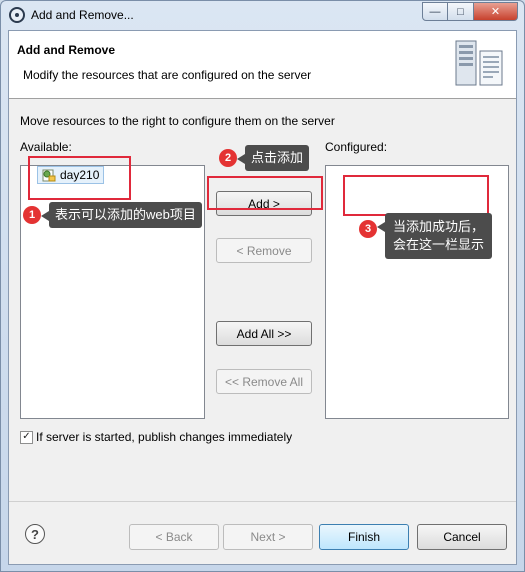 The height and width of the screenshot is (572, 525). I want to click on configured-label: Configured:, so click(356, 147).